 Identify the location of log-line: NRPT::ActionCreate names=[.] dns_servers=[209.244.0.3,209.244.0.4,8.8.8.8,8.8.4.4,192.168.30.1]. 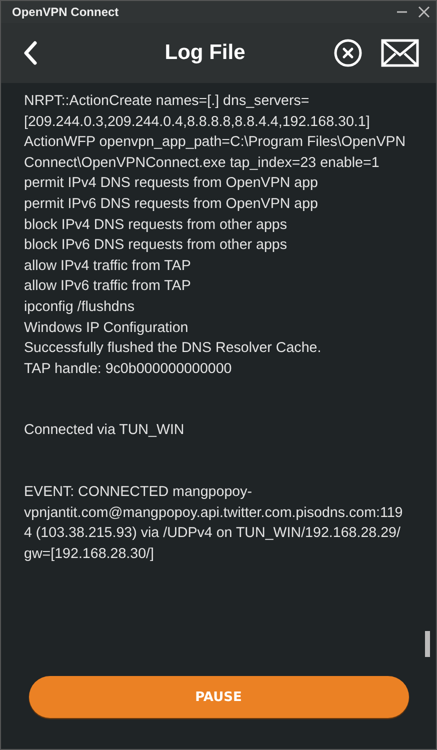
(197, 112).